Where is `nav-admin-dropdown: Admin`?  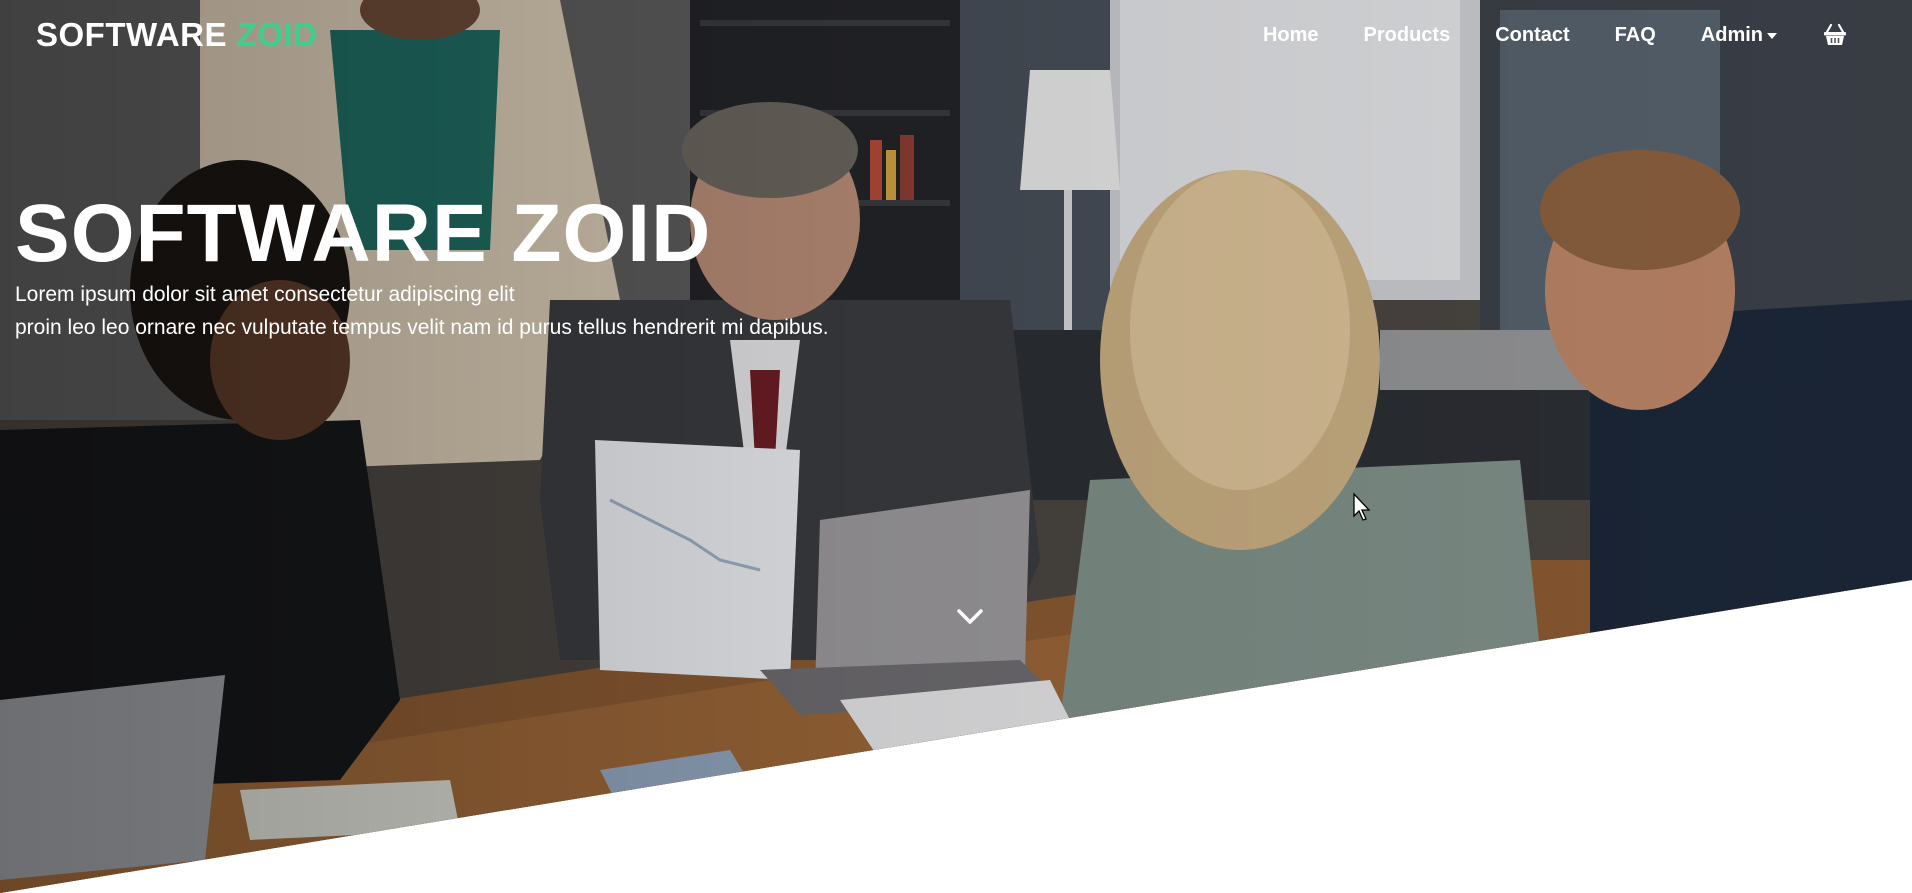
nav-admin-dropdown: Admin is located at coordinates (1739, 35).